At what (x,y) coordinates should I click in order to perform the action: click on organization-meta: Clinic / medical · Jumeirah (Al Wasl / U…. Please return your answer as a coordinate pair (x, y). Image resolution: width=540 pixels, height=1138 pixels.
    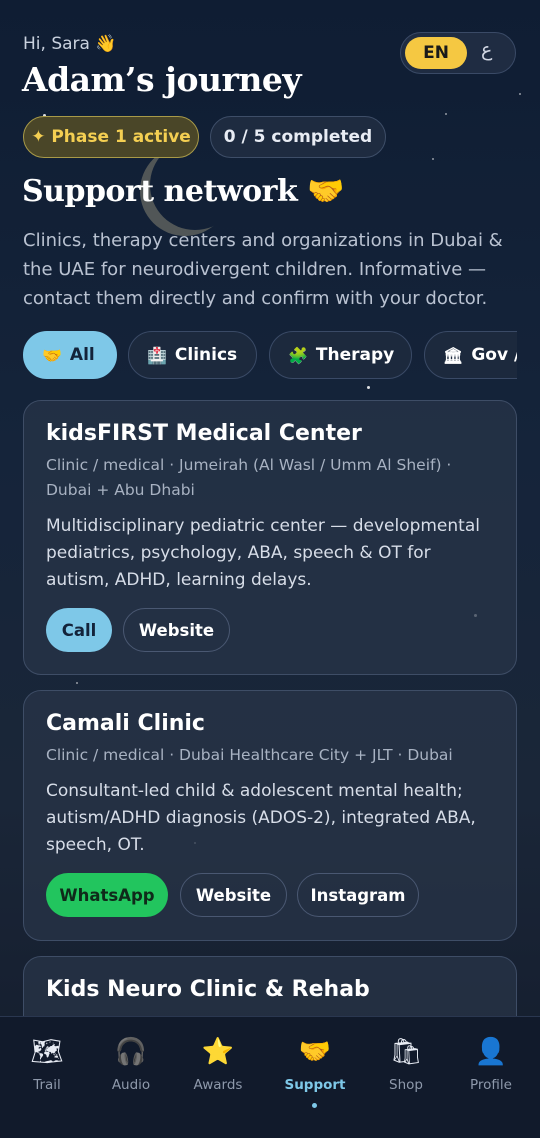
    Looking at the image, I should click on (249, 477).